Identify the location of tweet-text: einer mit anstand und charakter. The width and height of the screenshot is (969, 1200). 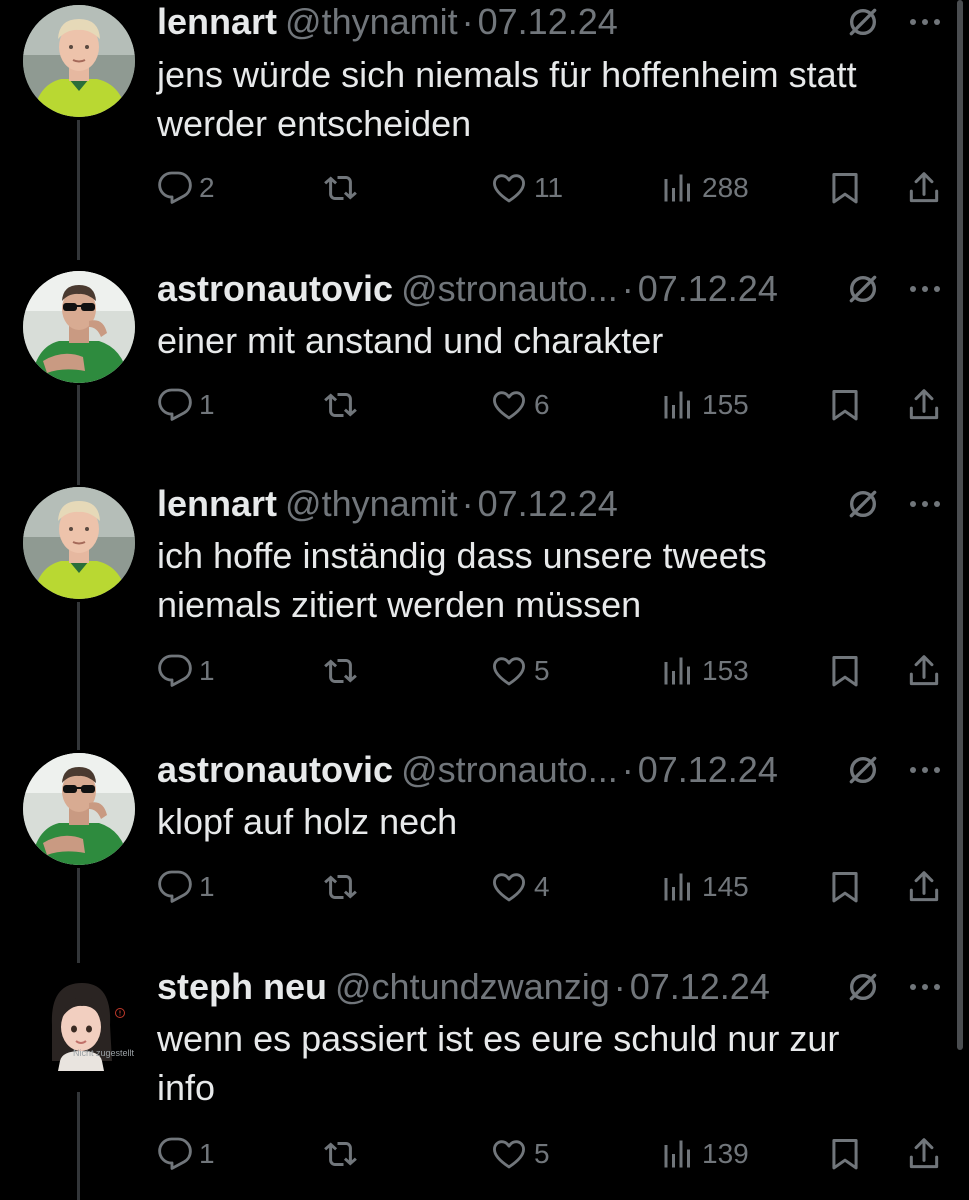
(552, 340).